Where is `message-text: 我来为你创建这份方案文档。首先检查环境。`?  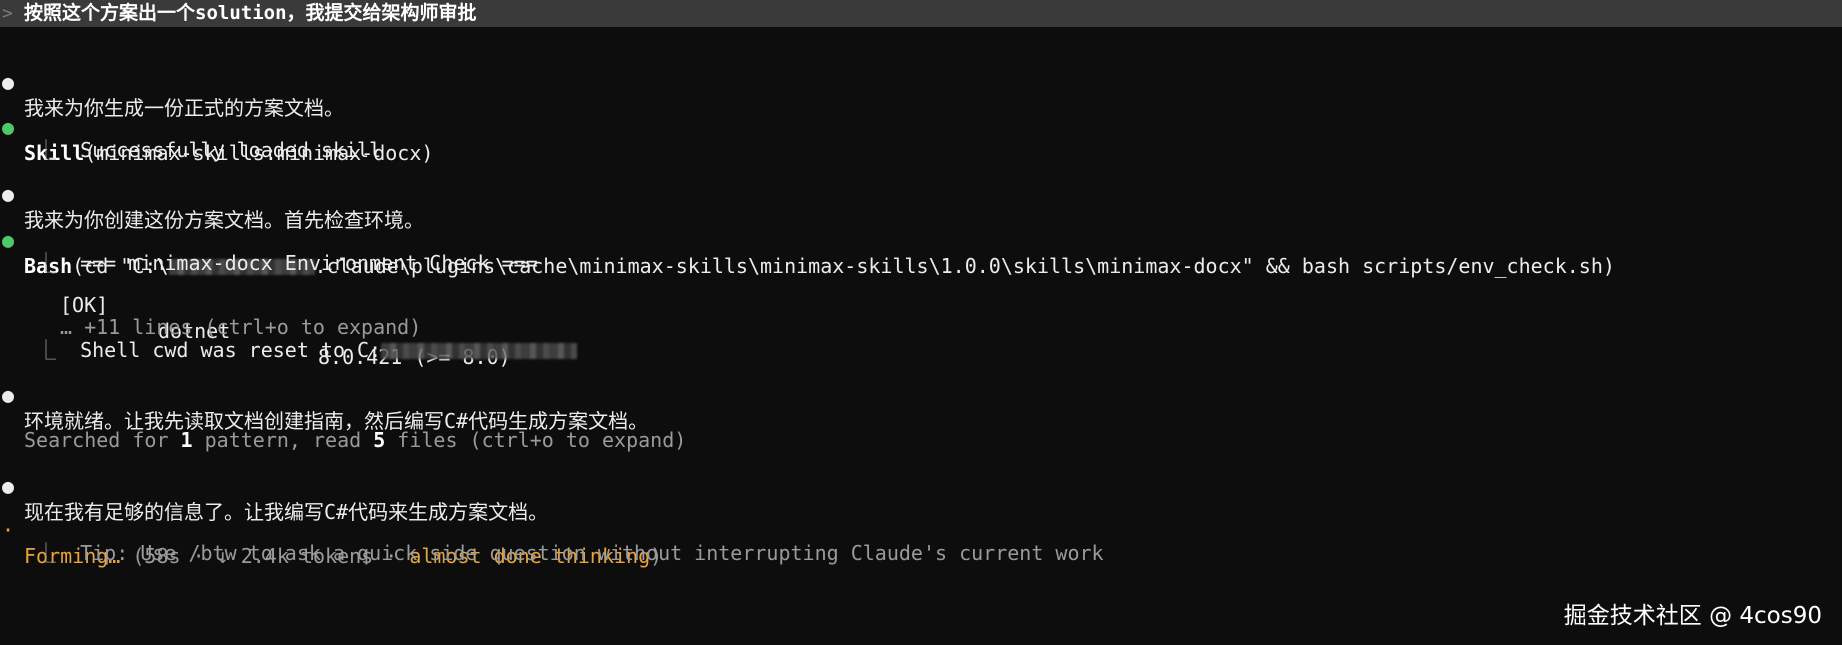
message-text: 我来为你创建这份方案文档。首先检查环境。 is located at coordinates (224, 220).